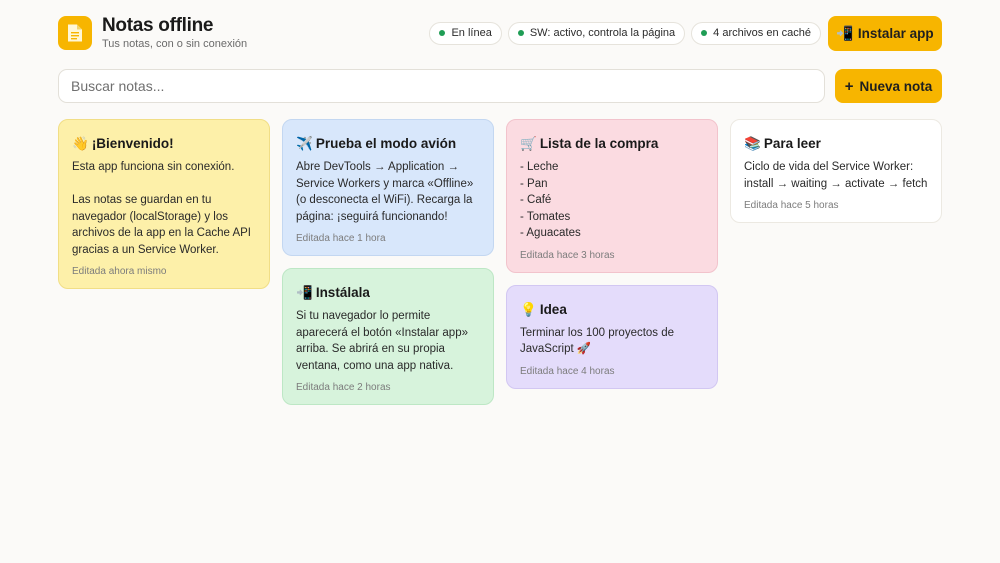 The image size is (1000, 563). What do you see at coordinates (752, 143) in the screenshot?
I see `books-icon: 📚` at bounding box center [752, 143].